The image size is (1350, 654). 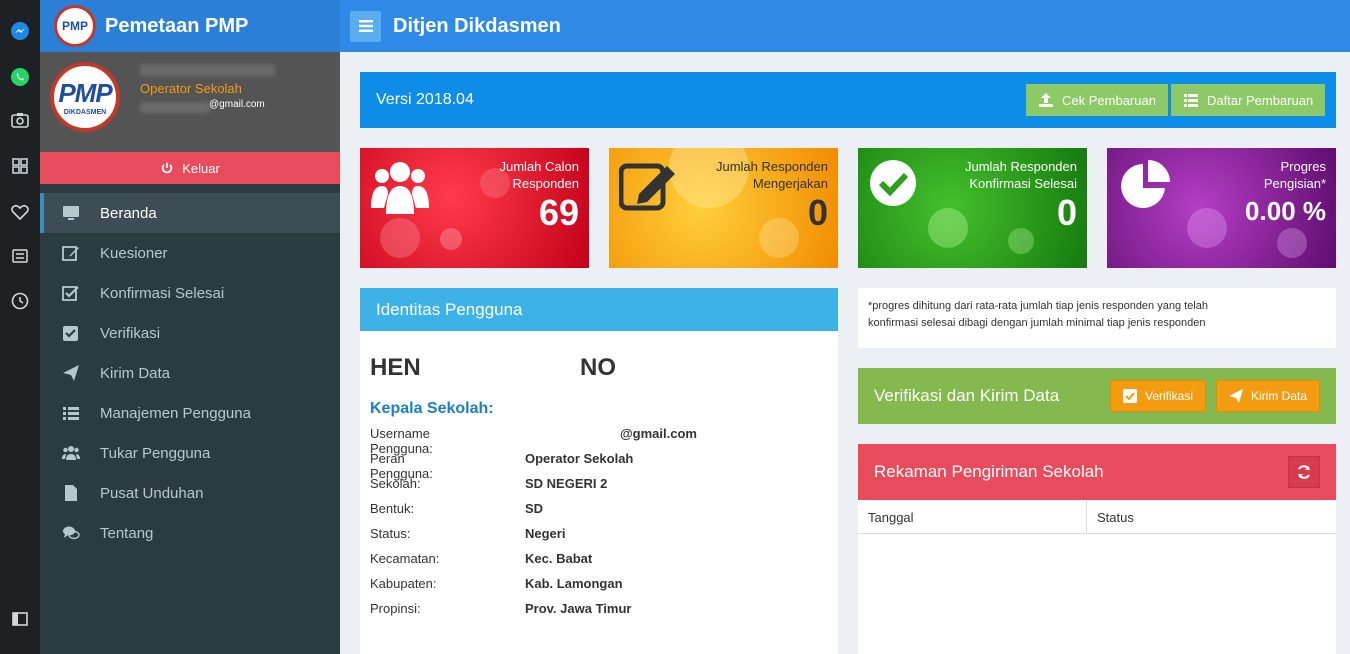 I want to click on refresh-button, so click(x=1304, y=472).